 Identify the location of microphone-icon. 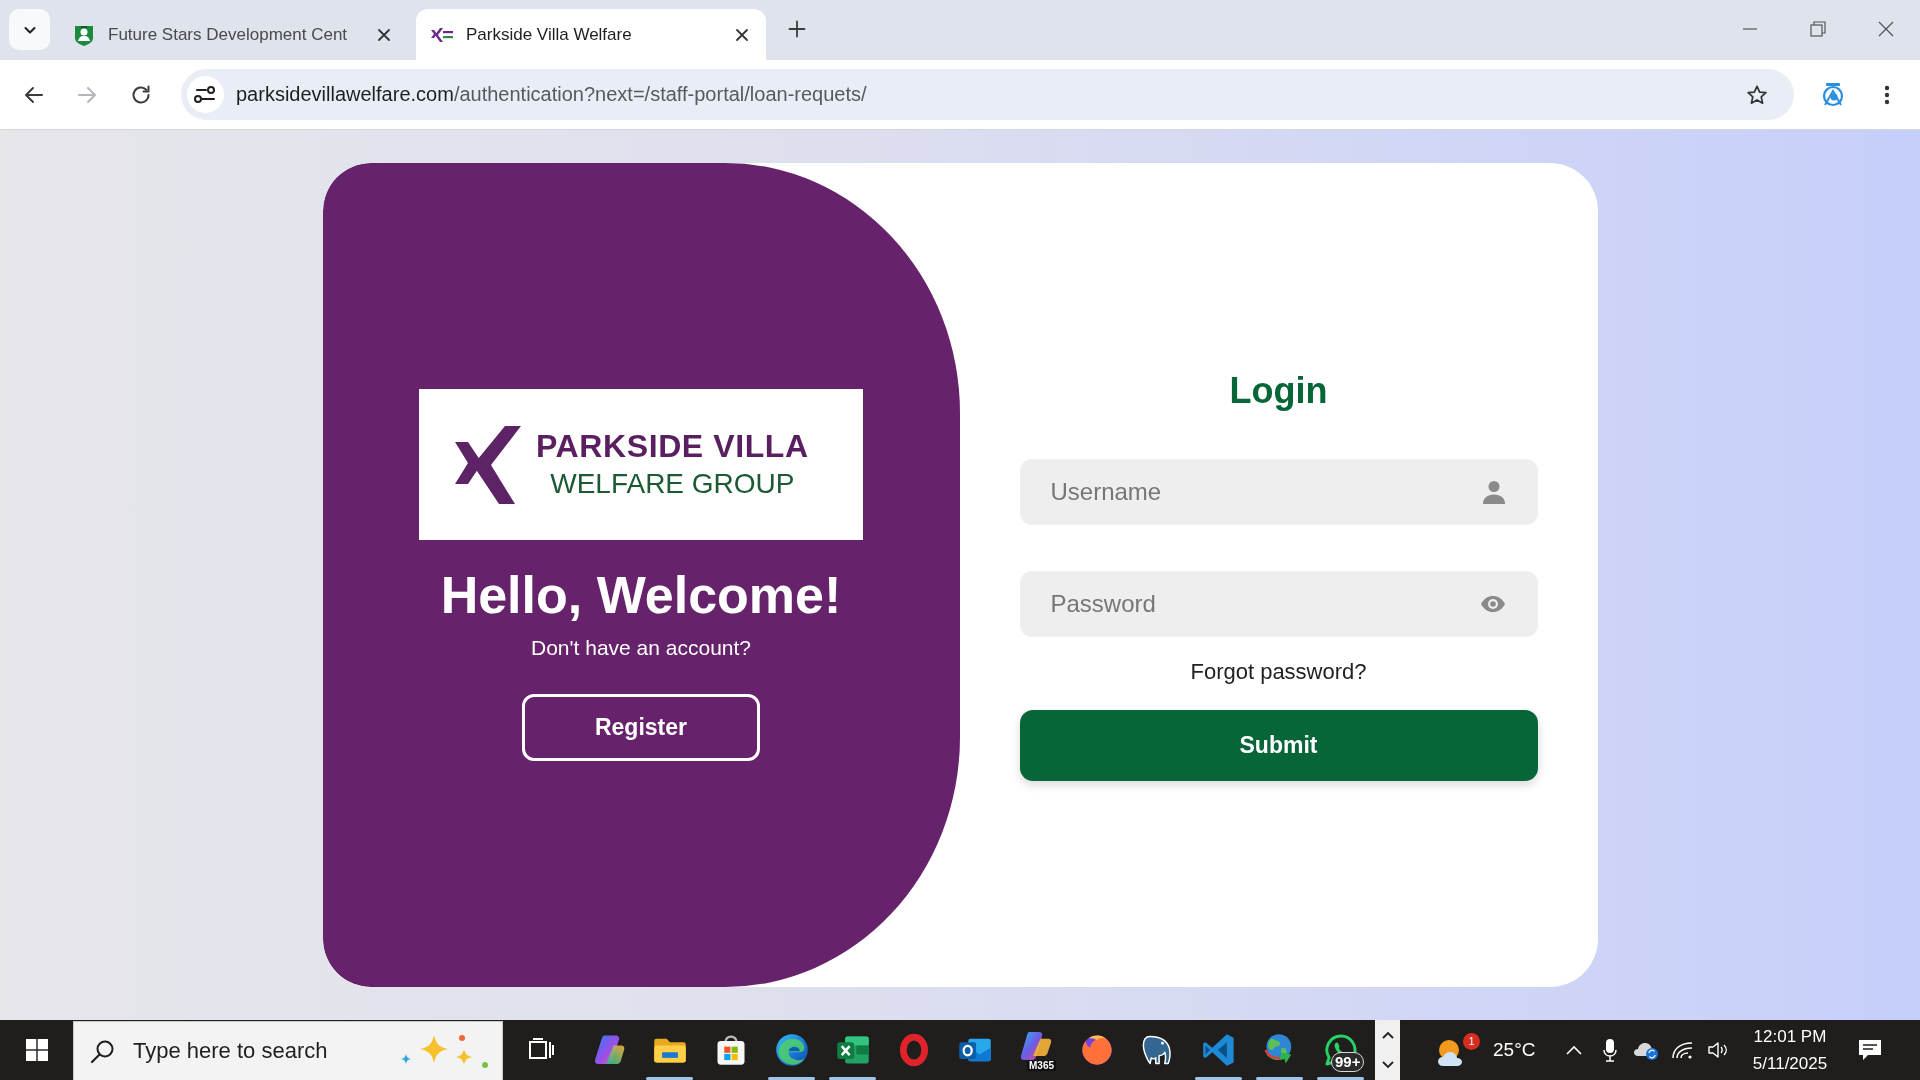
(1610, 1050).